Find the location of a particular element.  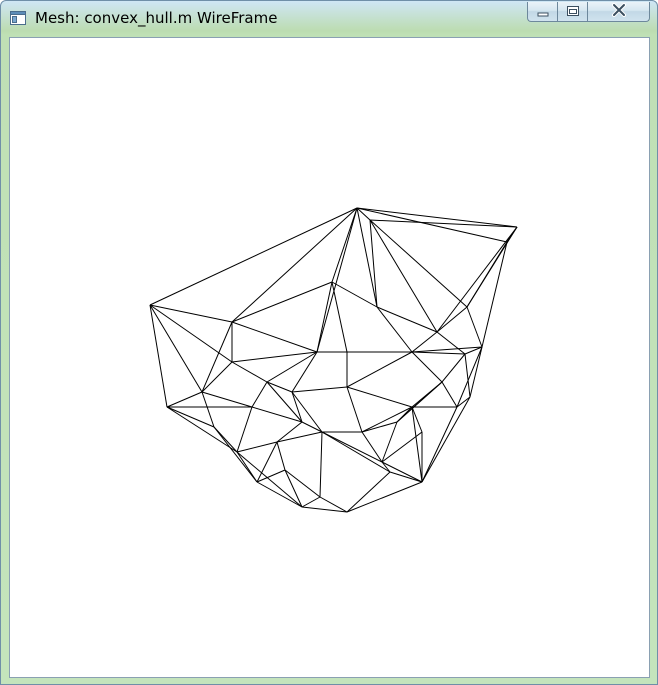

close-icon is located at coordinates (619, 11).